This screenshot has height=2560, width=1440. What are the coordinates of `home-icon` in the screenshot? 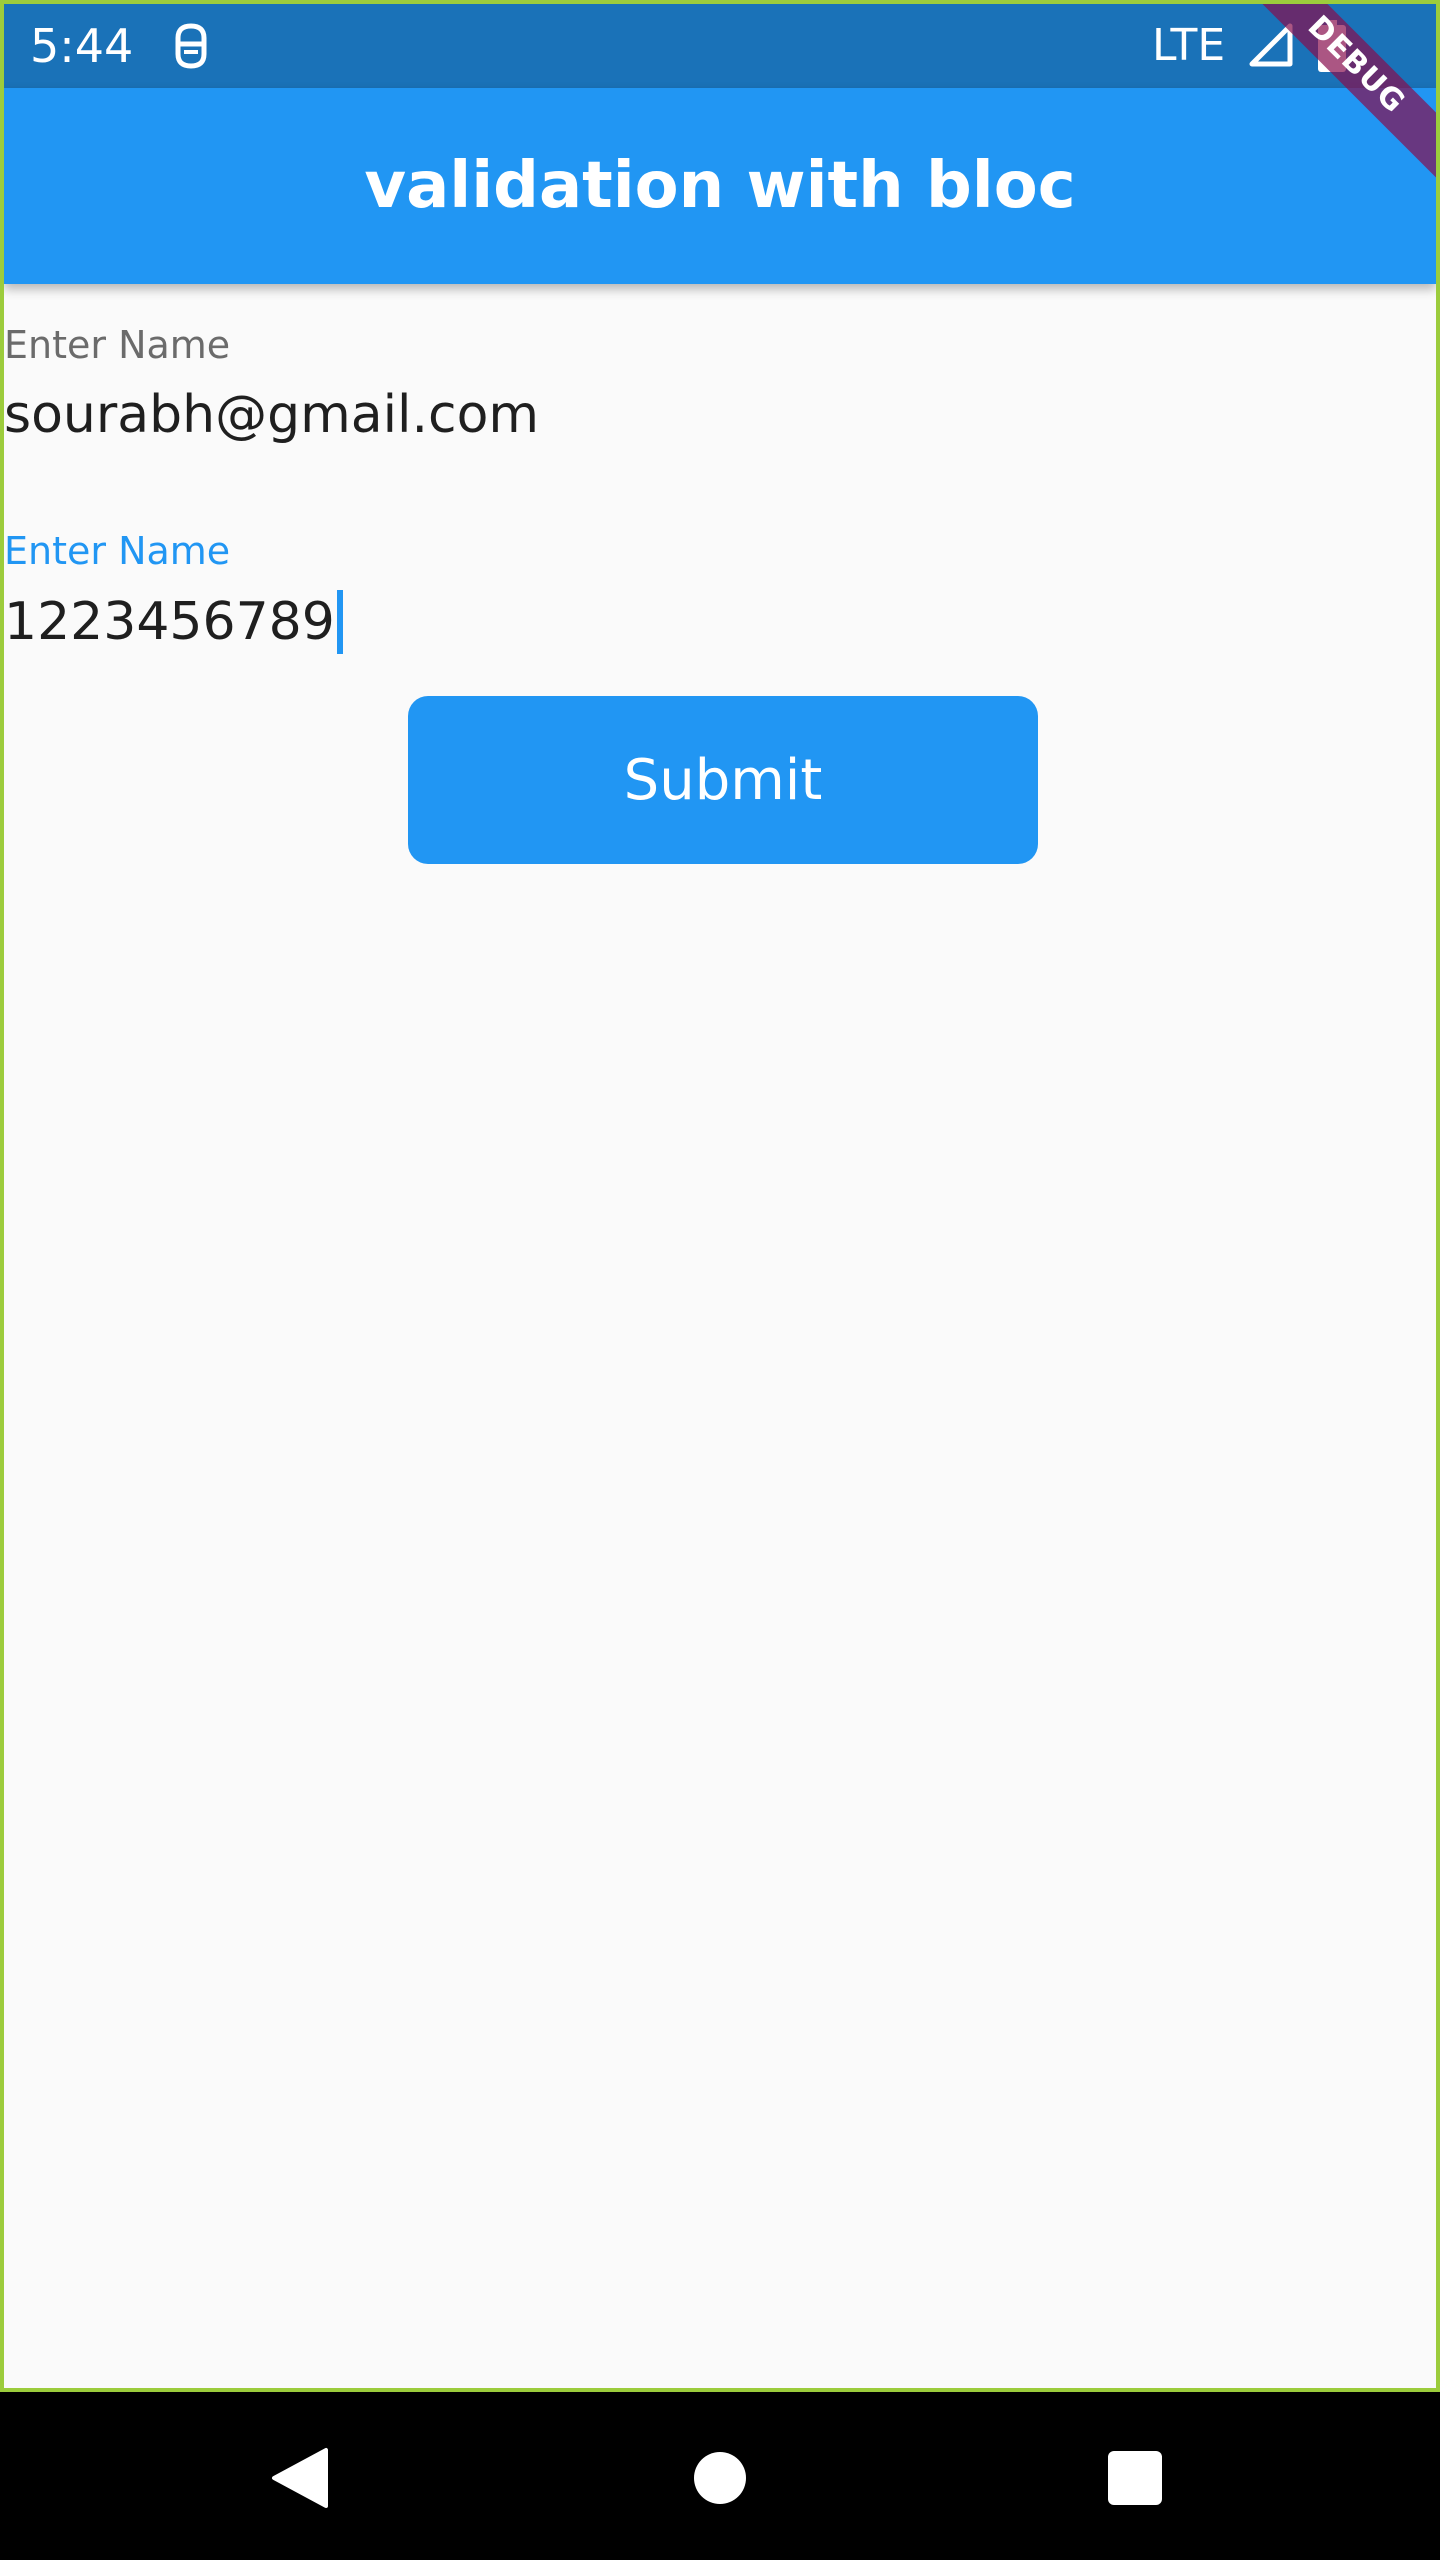 It's located at (720, 2478).